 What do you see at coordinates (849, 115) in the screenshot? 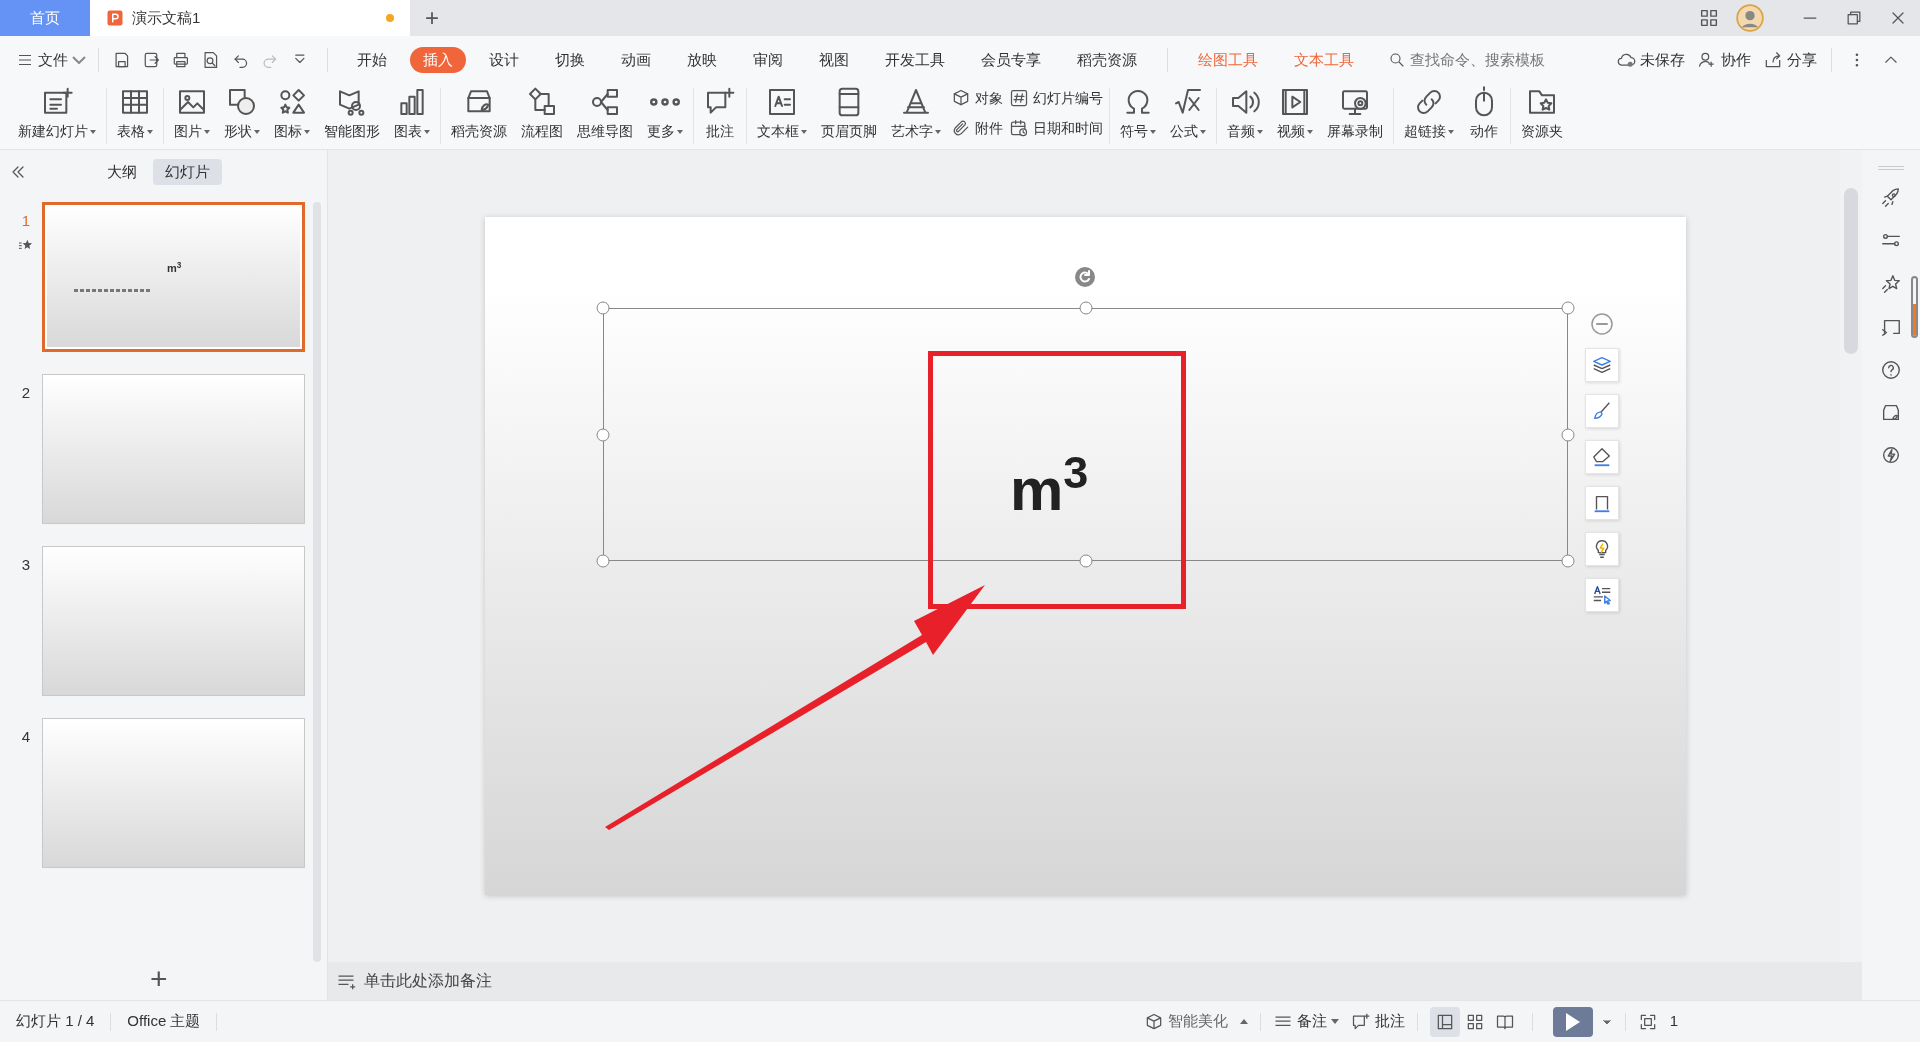
I see `ribbon-button: 页眉页脚` at bounding box center [849, 115].